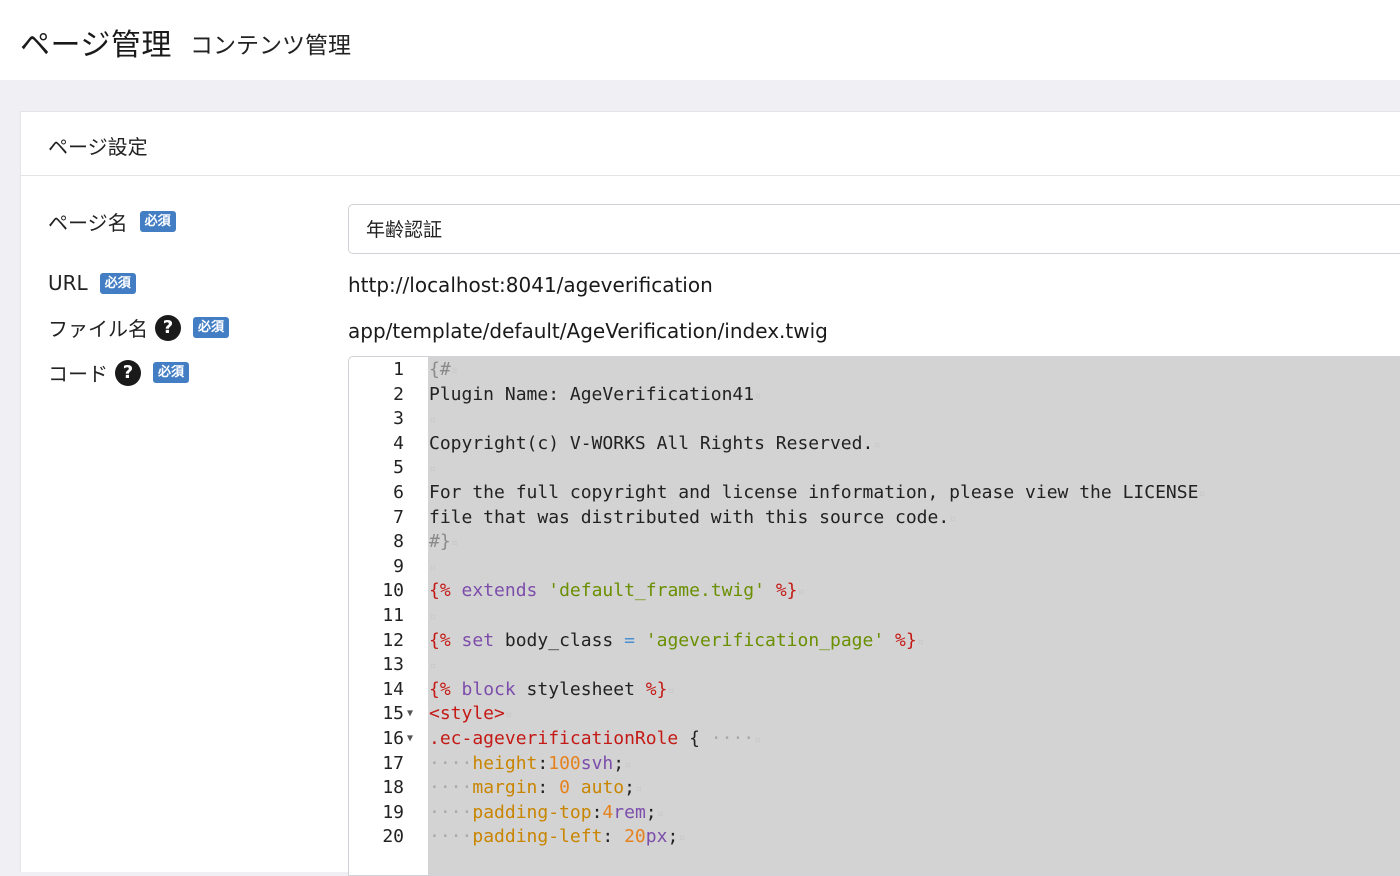 The image size is (1400, 876). Describe the element at coordinates (874, 739) in the screenshot. I see `code-line: 16 ▼ .ec-ageverificationRole { ····¤` at that location.